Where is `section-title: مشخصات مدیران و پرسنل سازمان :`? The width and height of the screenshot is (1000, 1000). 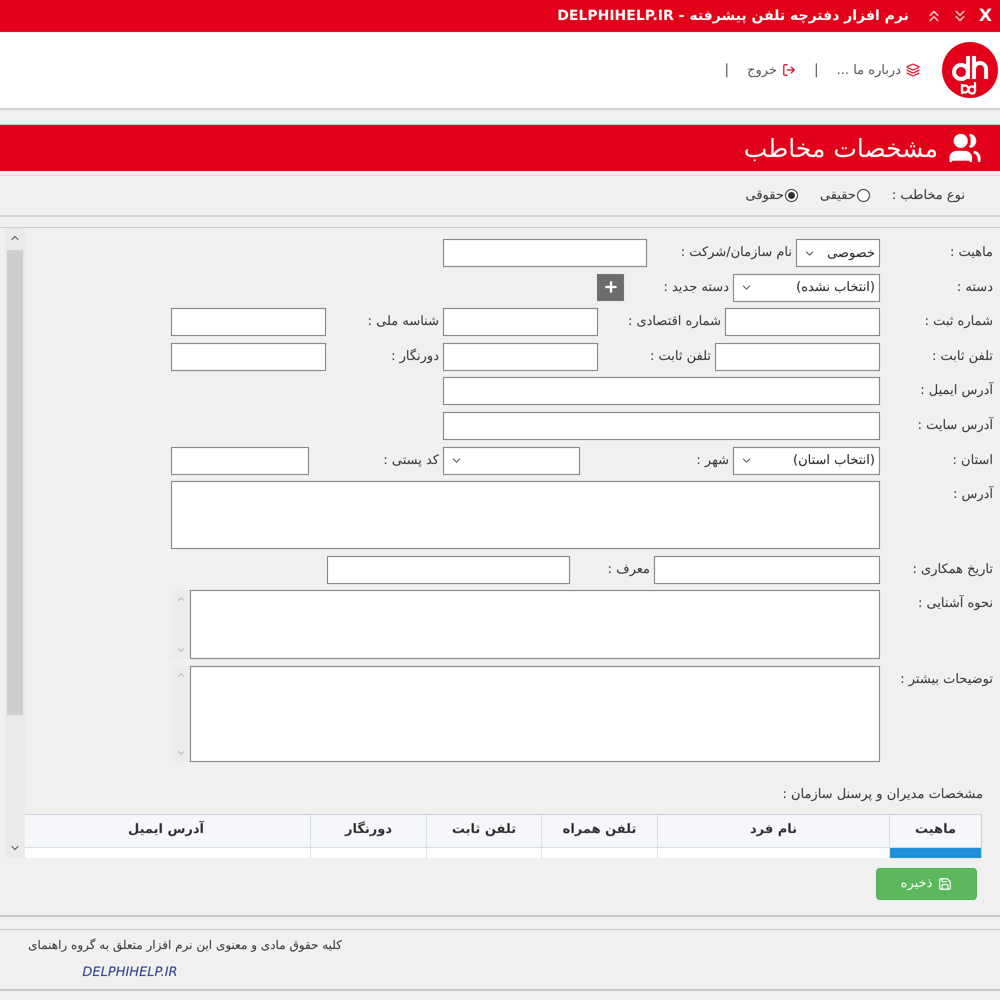
section-title: مشخصات مدیران و پرسنل سازمان : is located at coordinates (882, 795).